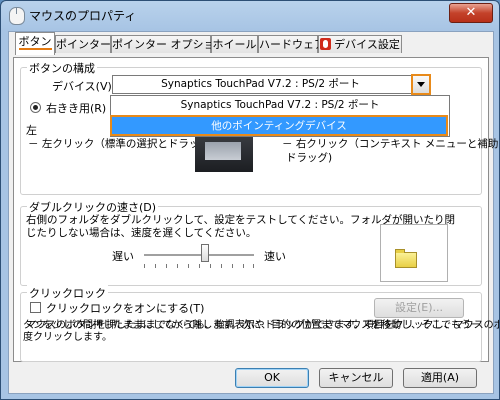 Image resolution: width=500 pixels, height=400 pixels. I want to click on double-click-speed-thumb, so click(204, 253).